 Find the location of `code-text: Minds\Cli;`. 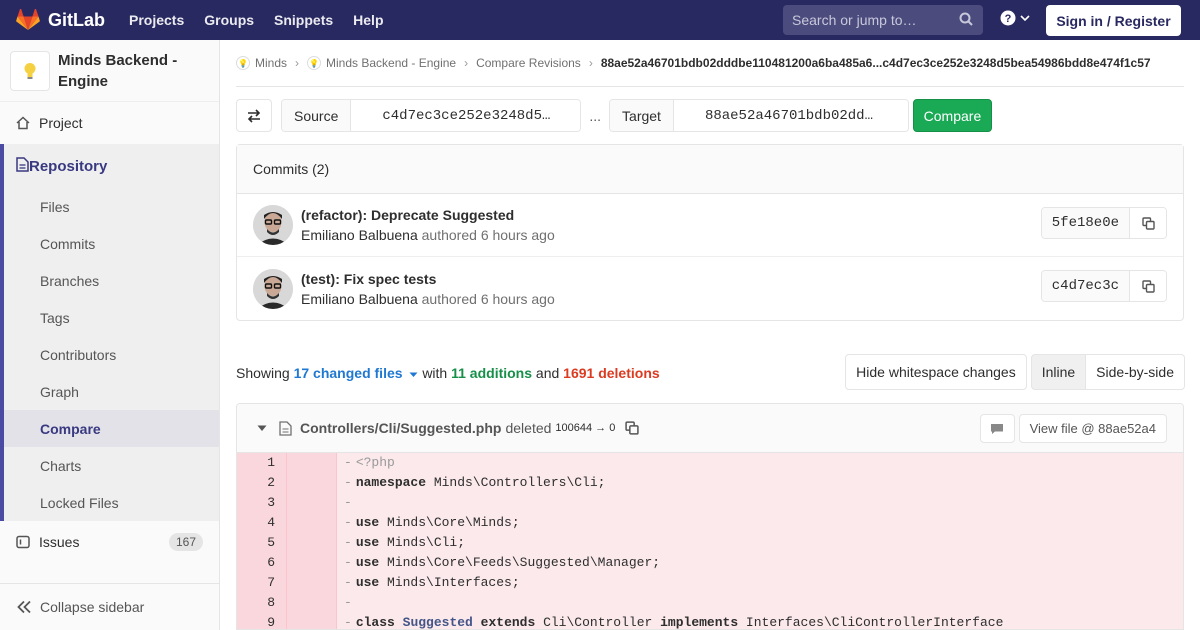

code-text: Minds\Cli; is located at coordinates (422, 542).